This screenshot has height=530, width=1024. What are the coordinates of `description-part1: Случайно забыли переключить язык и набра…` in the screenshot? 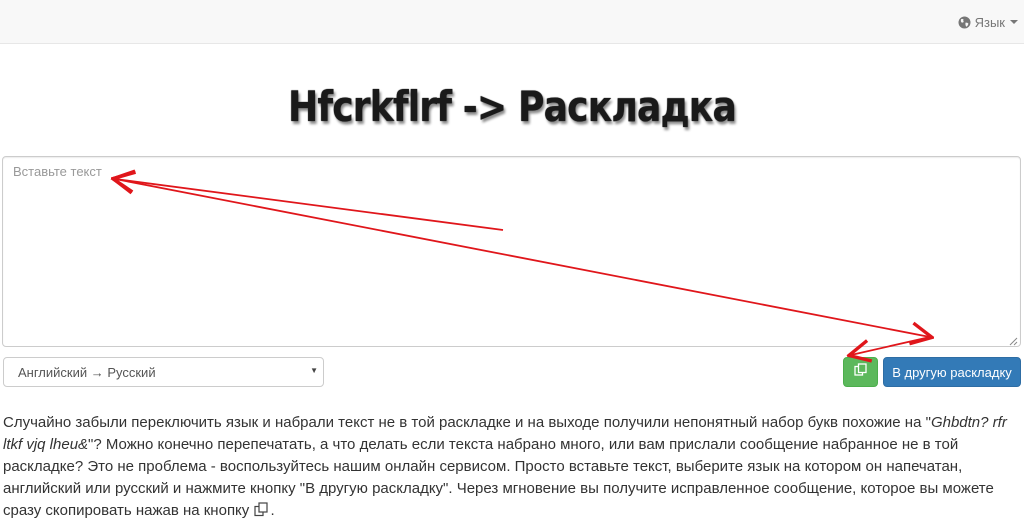 It's located at (467, 422).